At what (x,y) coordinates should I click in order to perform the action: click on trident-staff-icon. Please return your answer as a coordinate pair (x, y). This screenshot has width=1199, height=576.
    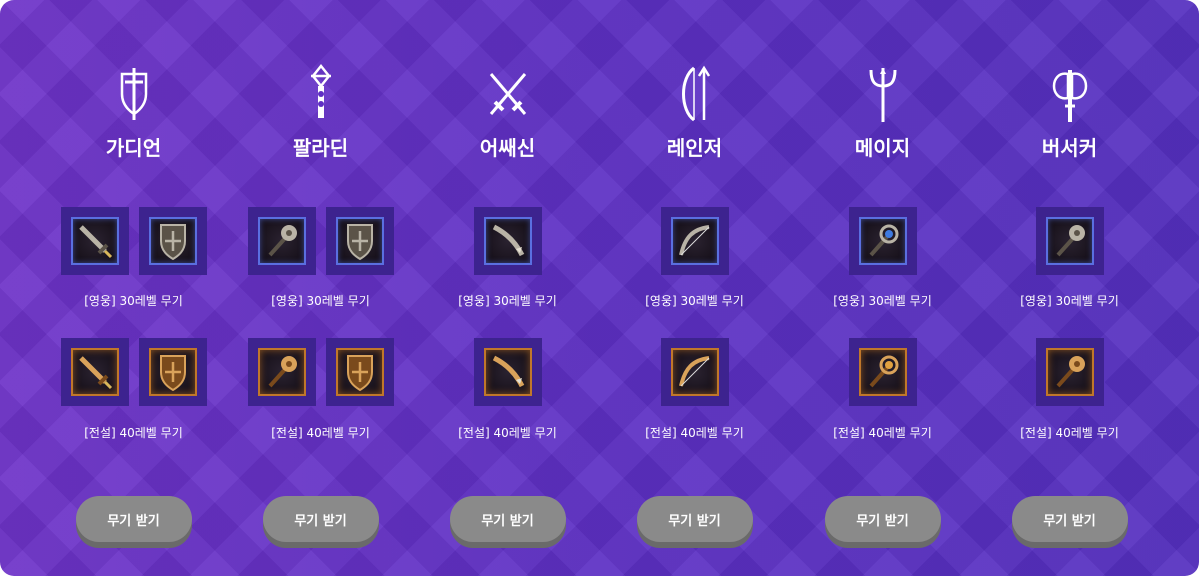
    Looking at the image, I should click on (883, 94).